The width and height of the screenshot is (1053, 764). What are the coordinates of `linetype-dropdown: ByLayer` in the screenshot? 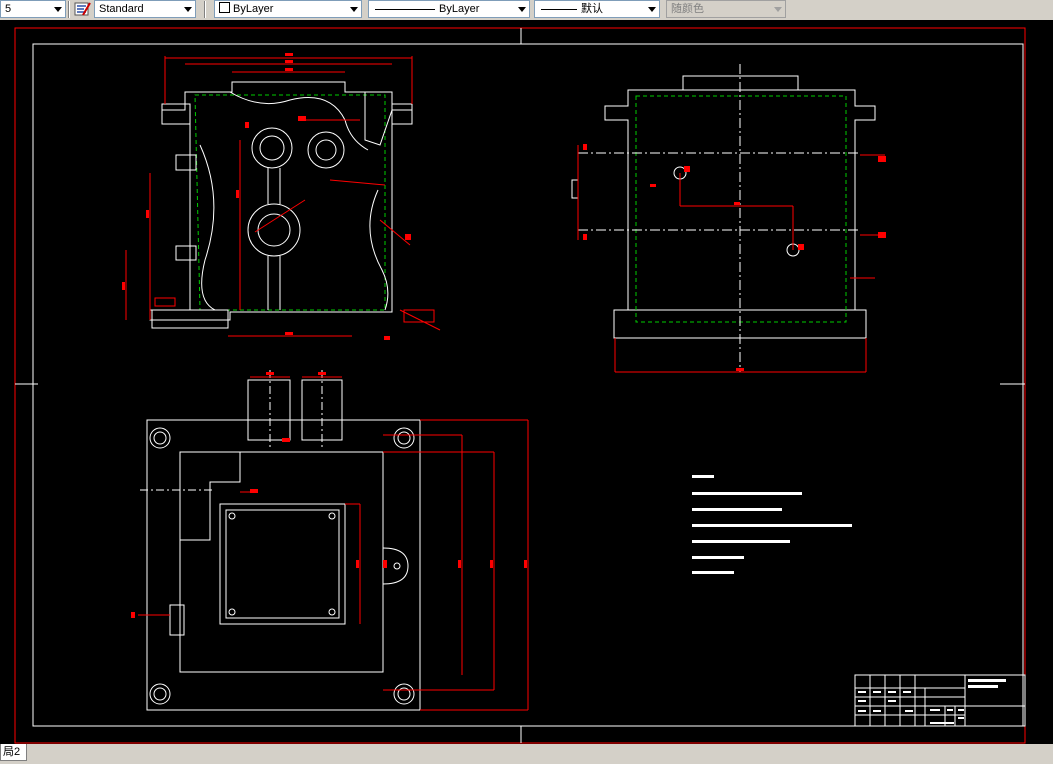 It's located at (449, 9).